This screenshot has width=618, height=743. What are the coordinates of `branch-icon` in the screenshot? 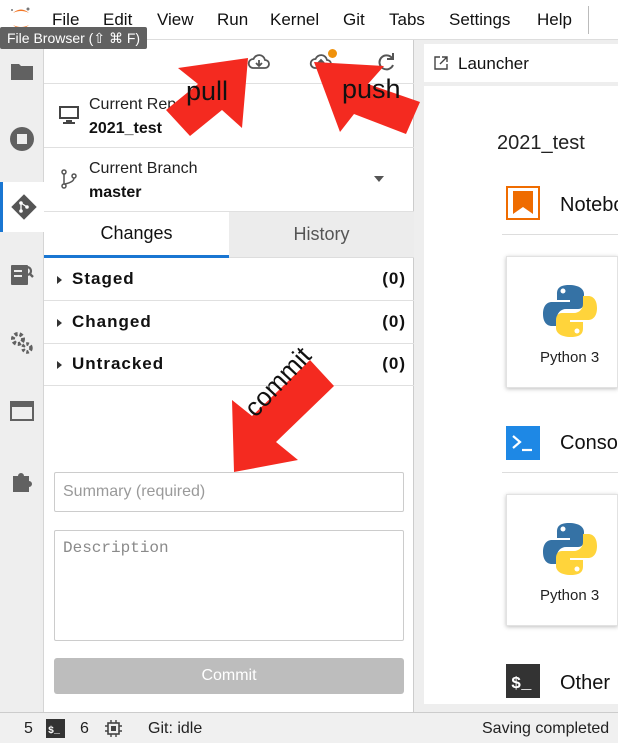 It's located at (69, 179).